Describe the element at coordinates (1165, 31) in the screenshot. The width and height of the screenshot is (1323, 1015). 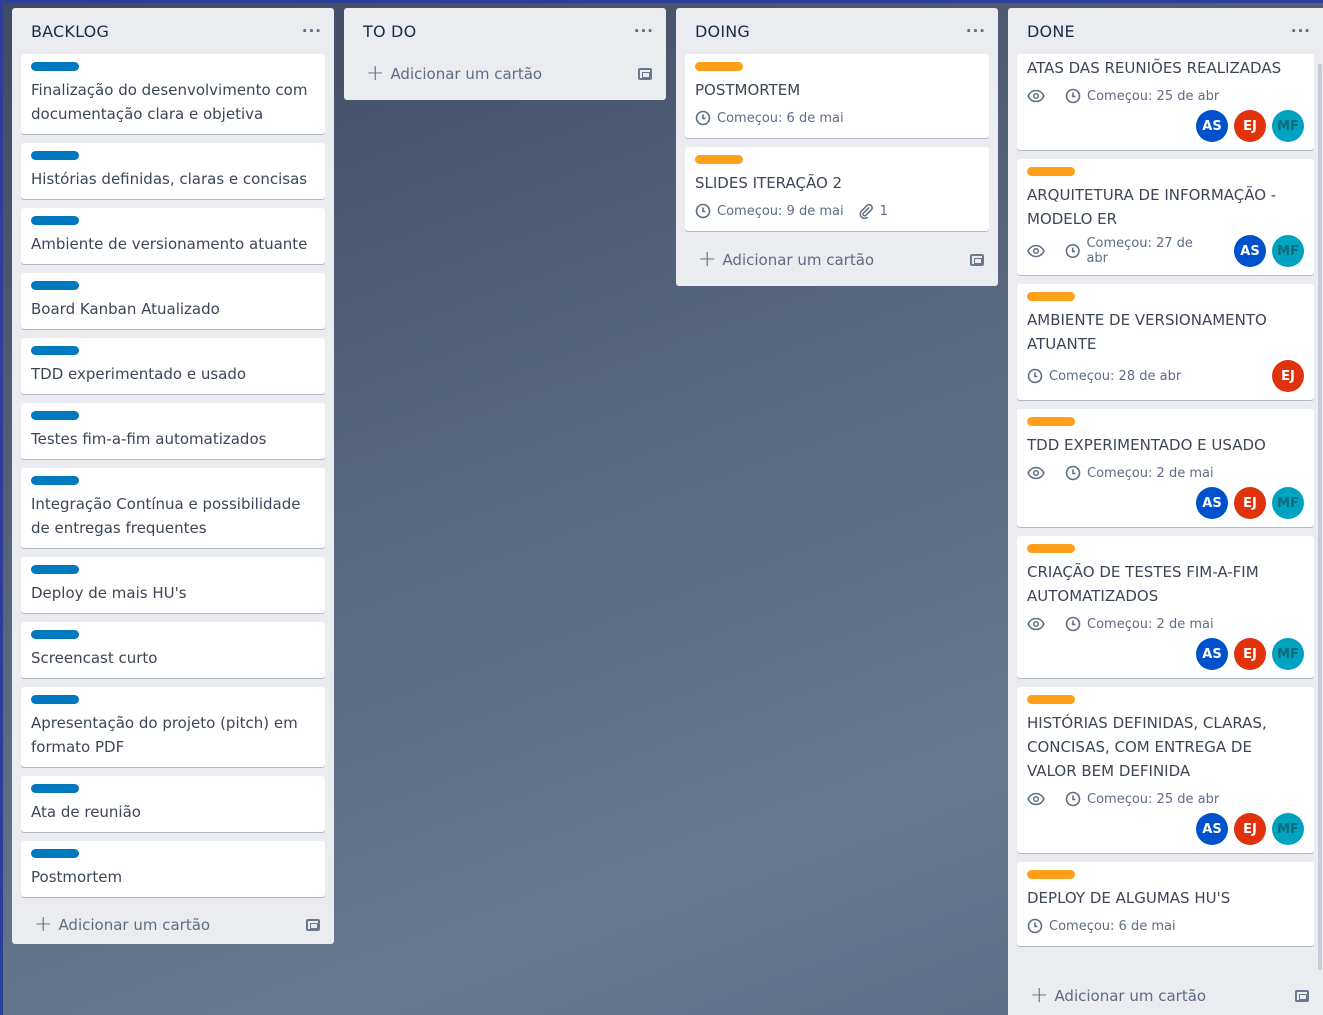
I see `list-header: DONE ···` at that location.